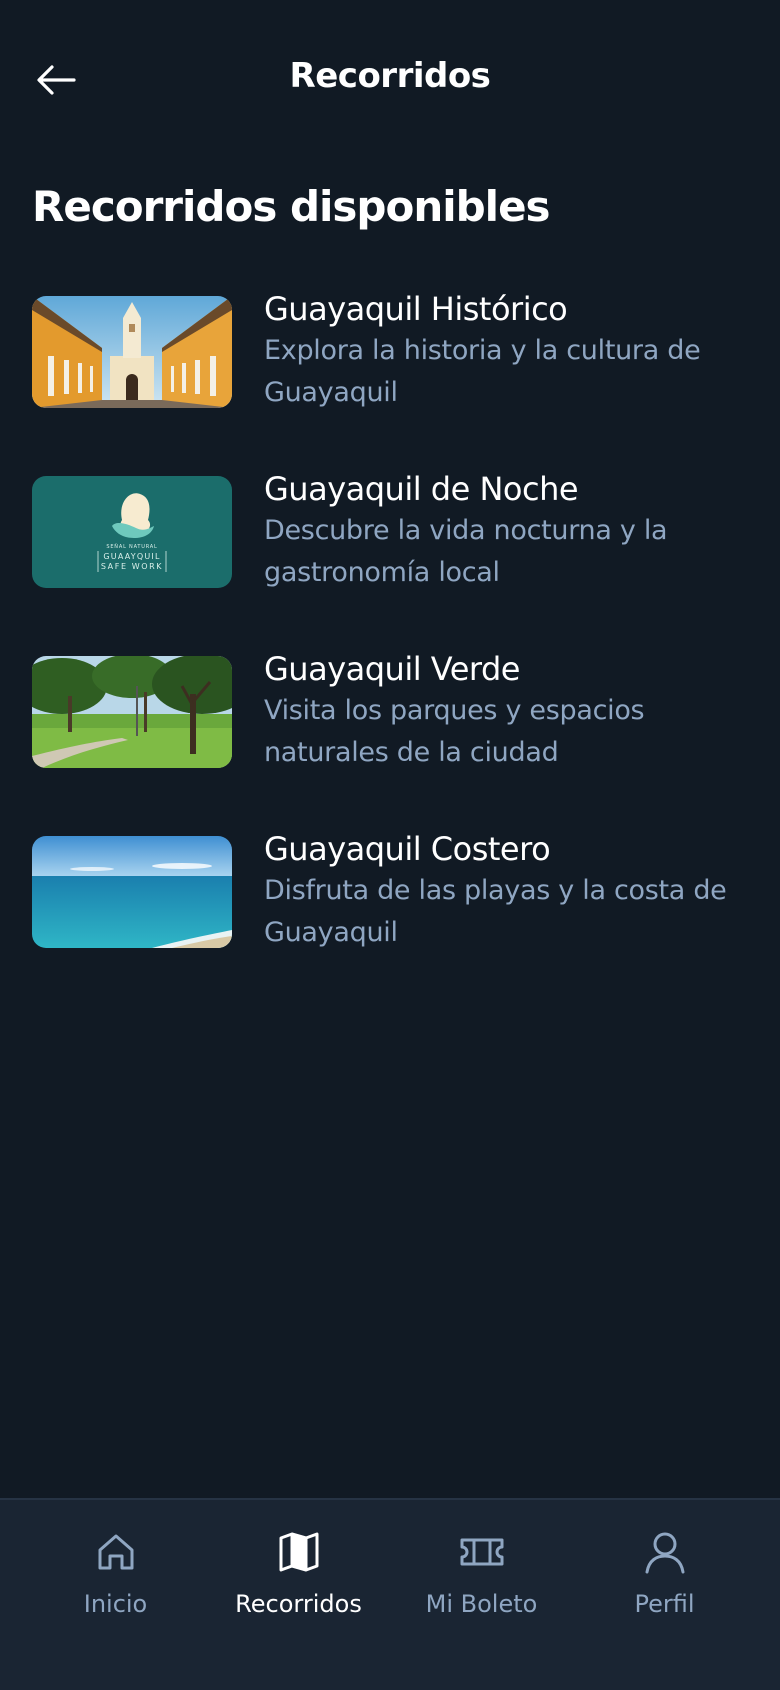 This screenshot has height=1690, width=780. Describe the element at coordinates (421, 489) in the screenshot. I see `tour-title: Guayaquil de Noche` at that location.